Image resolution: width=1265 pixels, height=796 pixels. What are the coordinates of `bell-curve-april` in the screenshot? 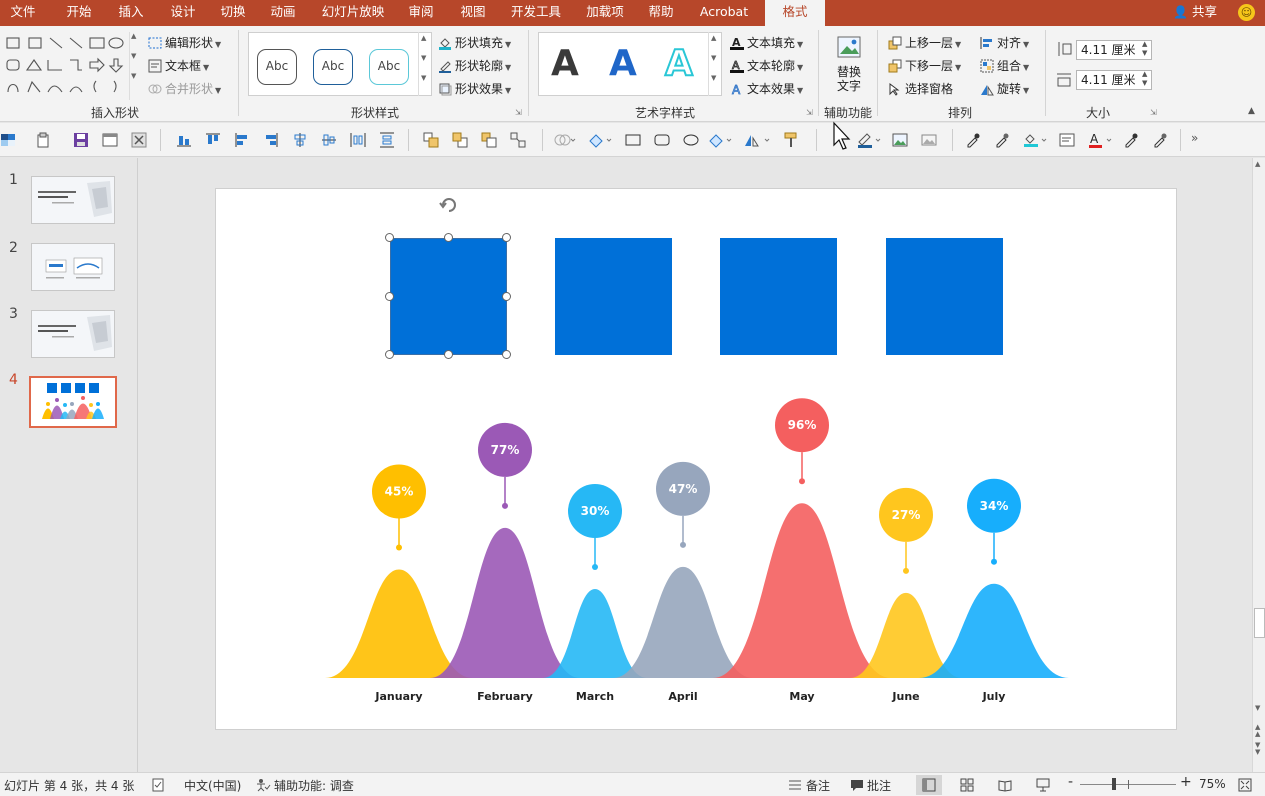 It's located at (683, 622).